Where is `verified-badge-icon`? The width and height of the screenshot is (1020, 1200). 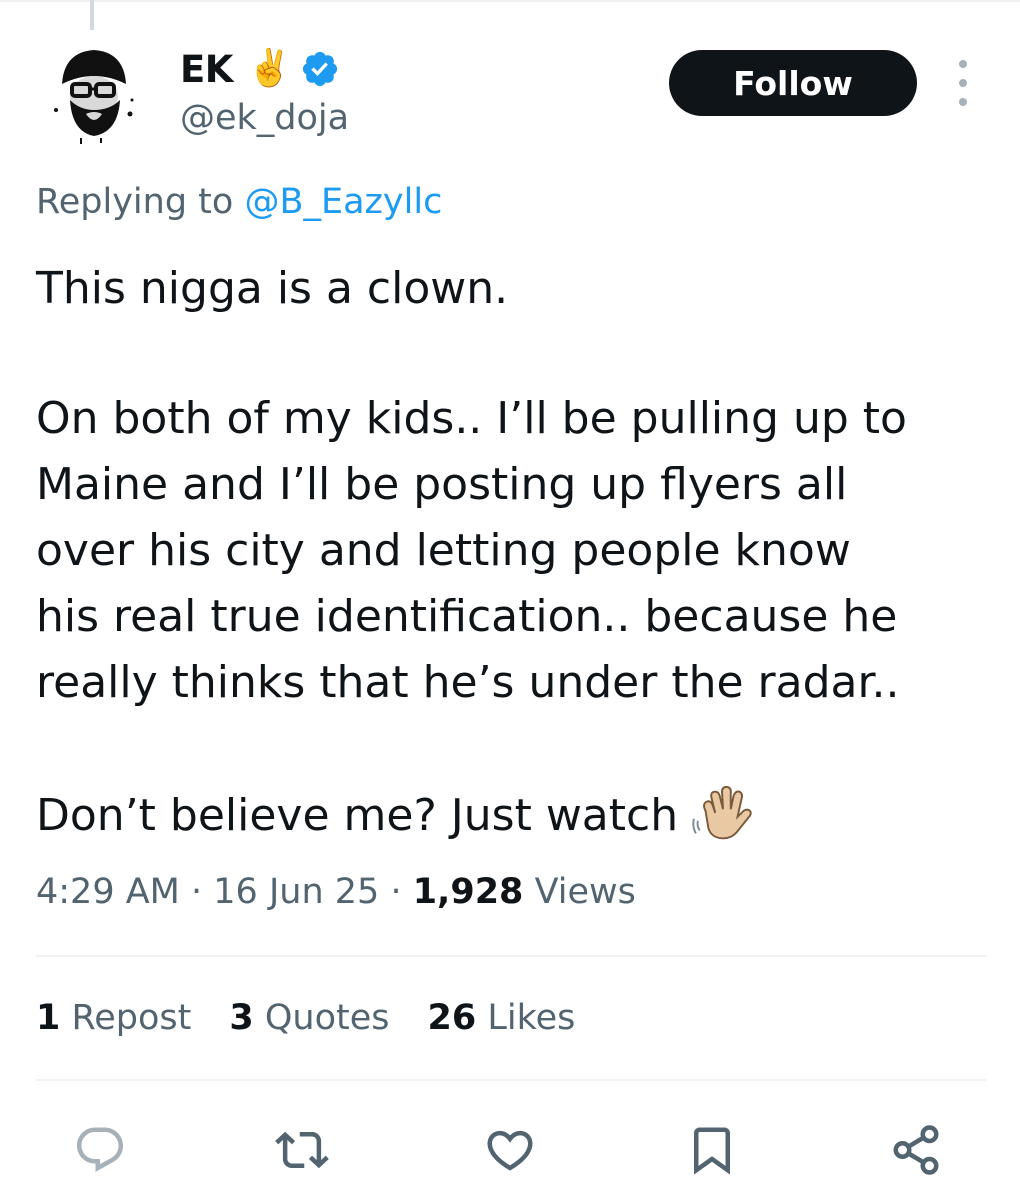 verified-badge-icon is located at coordinates (320, 69).